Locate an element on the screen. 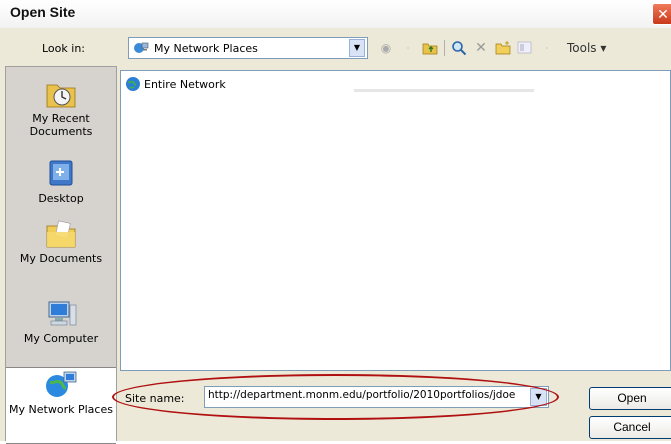 The width and height of the screenshot is (671, 444). place-label: Desktop is located at coordinates (61, 198).